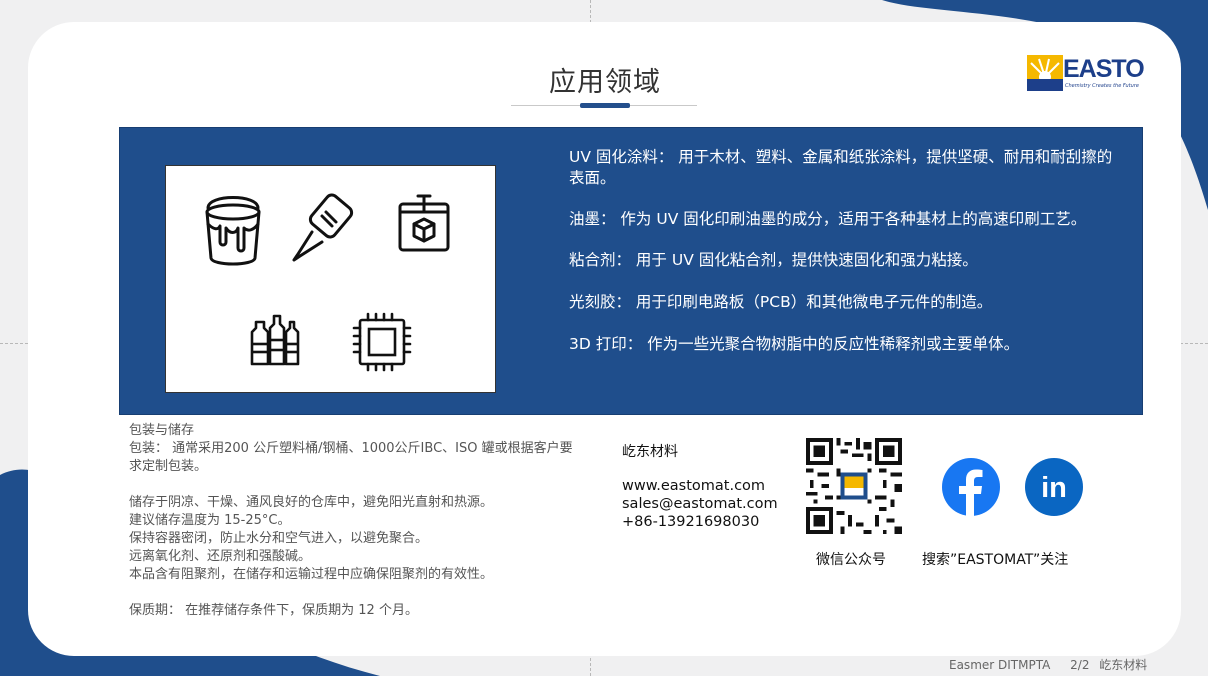  What do you see at coordinates (781, 302) in the screenshot?
I see `application-photoresist: 光刻胶： 用于印刷电路板（PCB）和其他微电子元件的制造。` at bounding box center [781, 302].